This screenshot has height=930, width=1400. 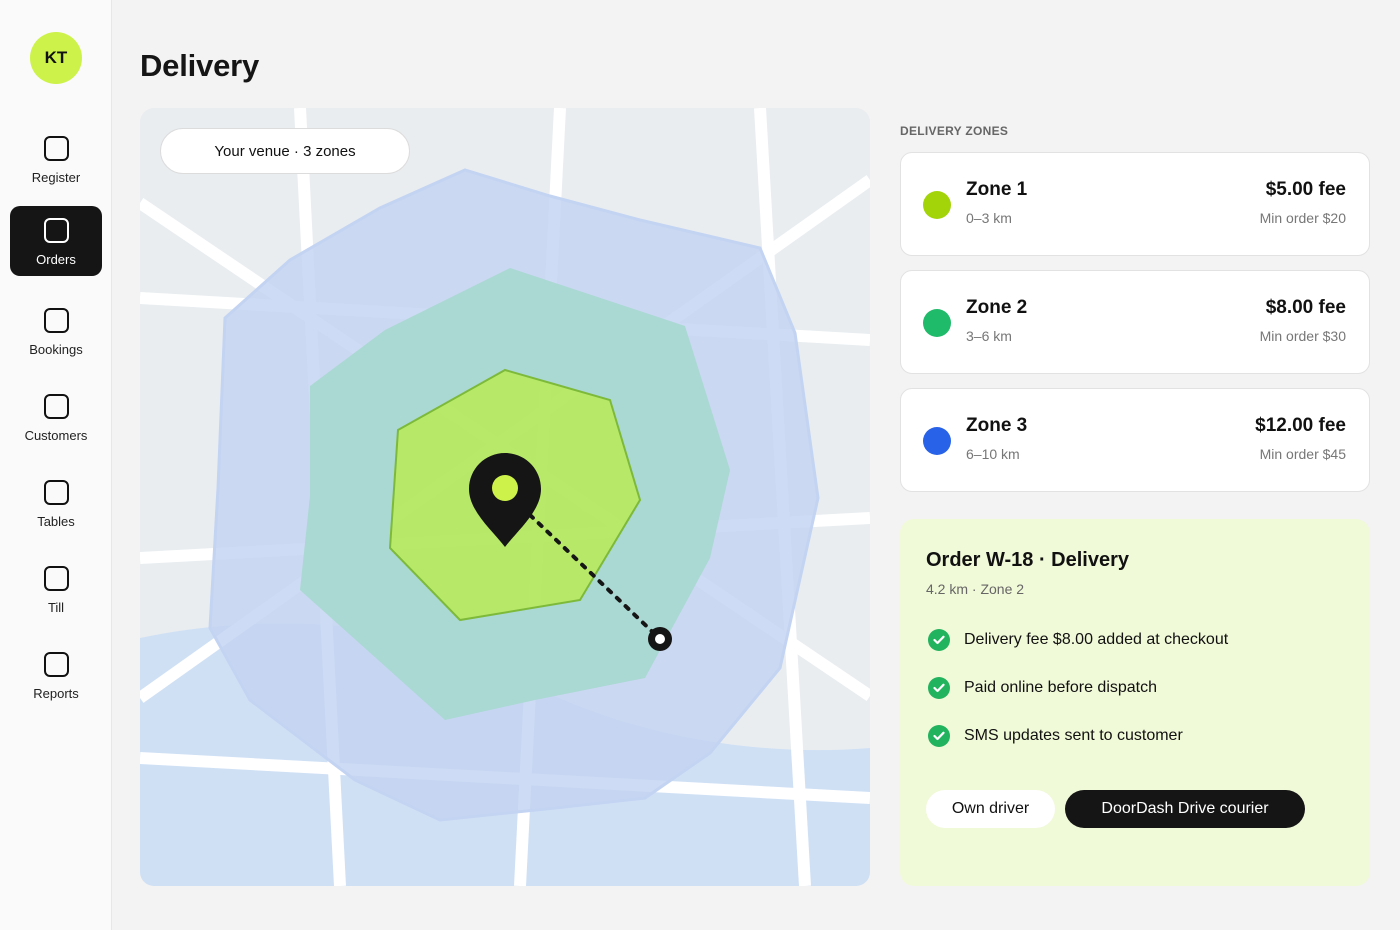 What do you see at coordinates (1302, 218) in the screenshot?
I see `zone-min-order: Min order $20` at bounding box center [1302, 218].